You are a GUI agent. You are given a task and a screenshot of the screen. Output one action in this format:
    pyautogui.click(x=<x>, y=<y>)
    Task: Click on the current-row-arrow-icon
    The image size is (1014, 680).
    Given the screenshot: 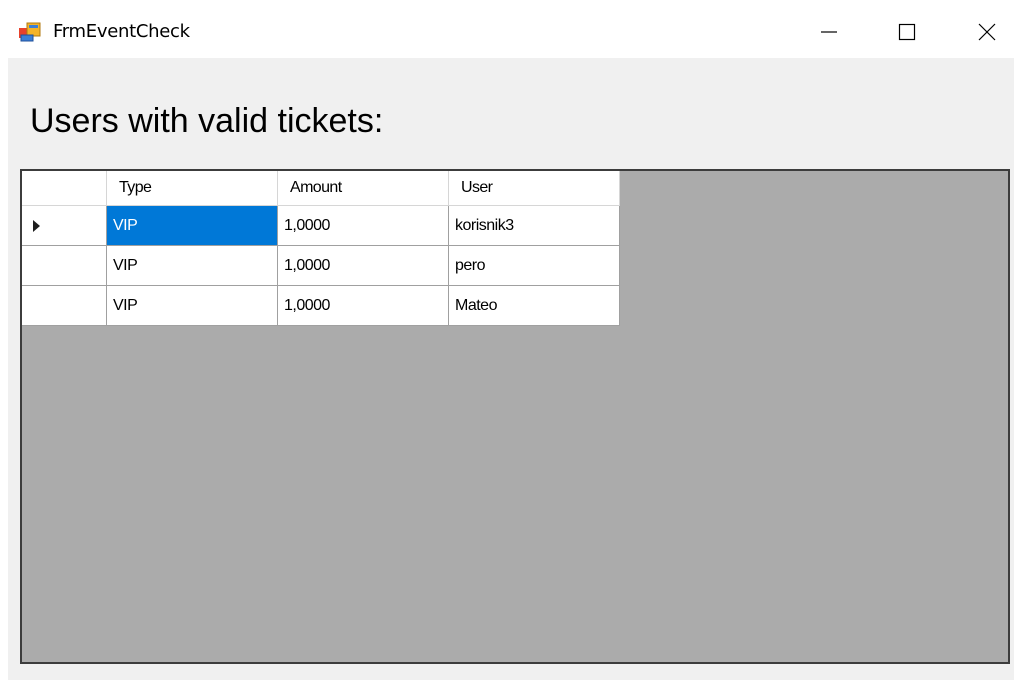 What is the action you would take?
    pyautogui.click(x=36, y=226)
    